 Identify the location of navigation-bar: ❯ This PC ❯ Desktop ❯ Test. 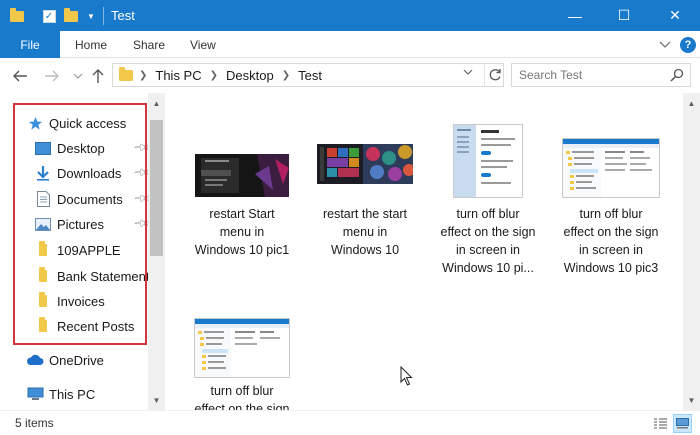
(350, 75).